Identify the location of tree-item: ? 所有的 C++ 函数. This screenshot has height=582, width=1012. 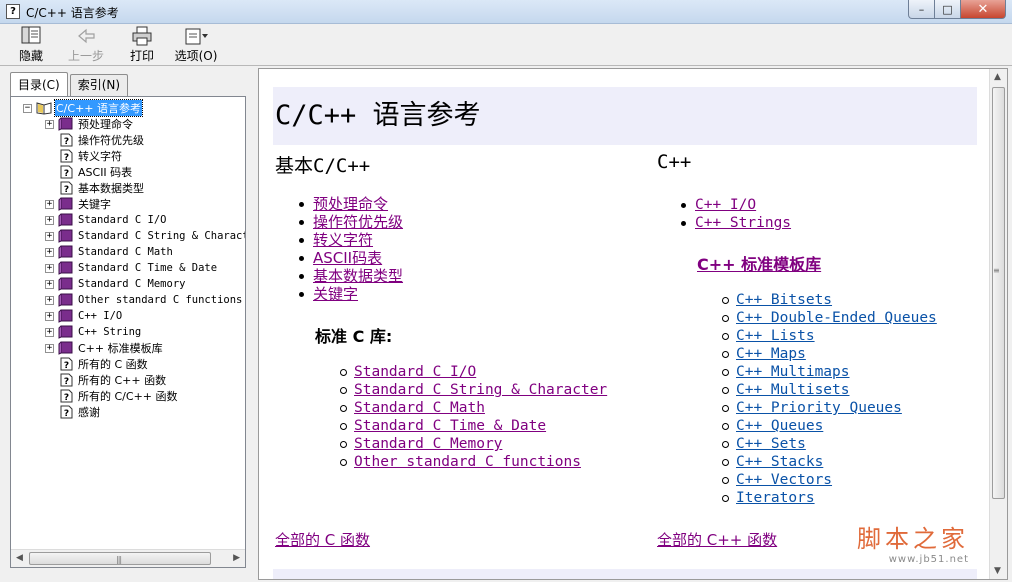
(106, 380).